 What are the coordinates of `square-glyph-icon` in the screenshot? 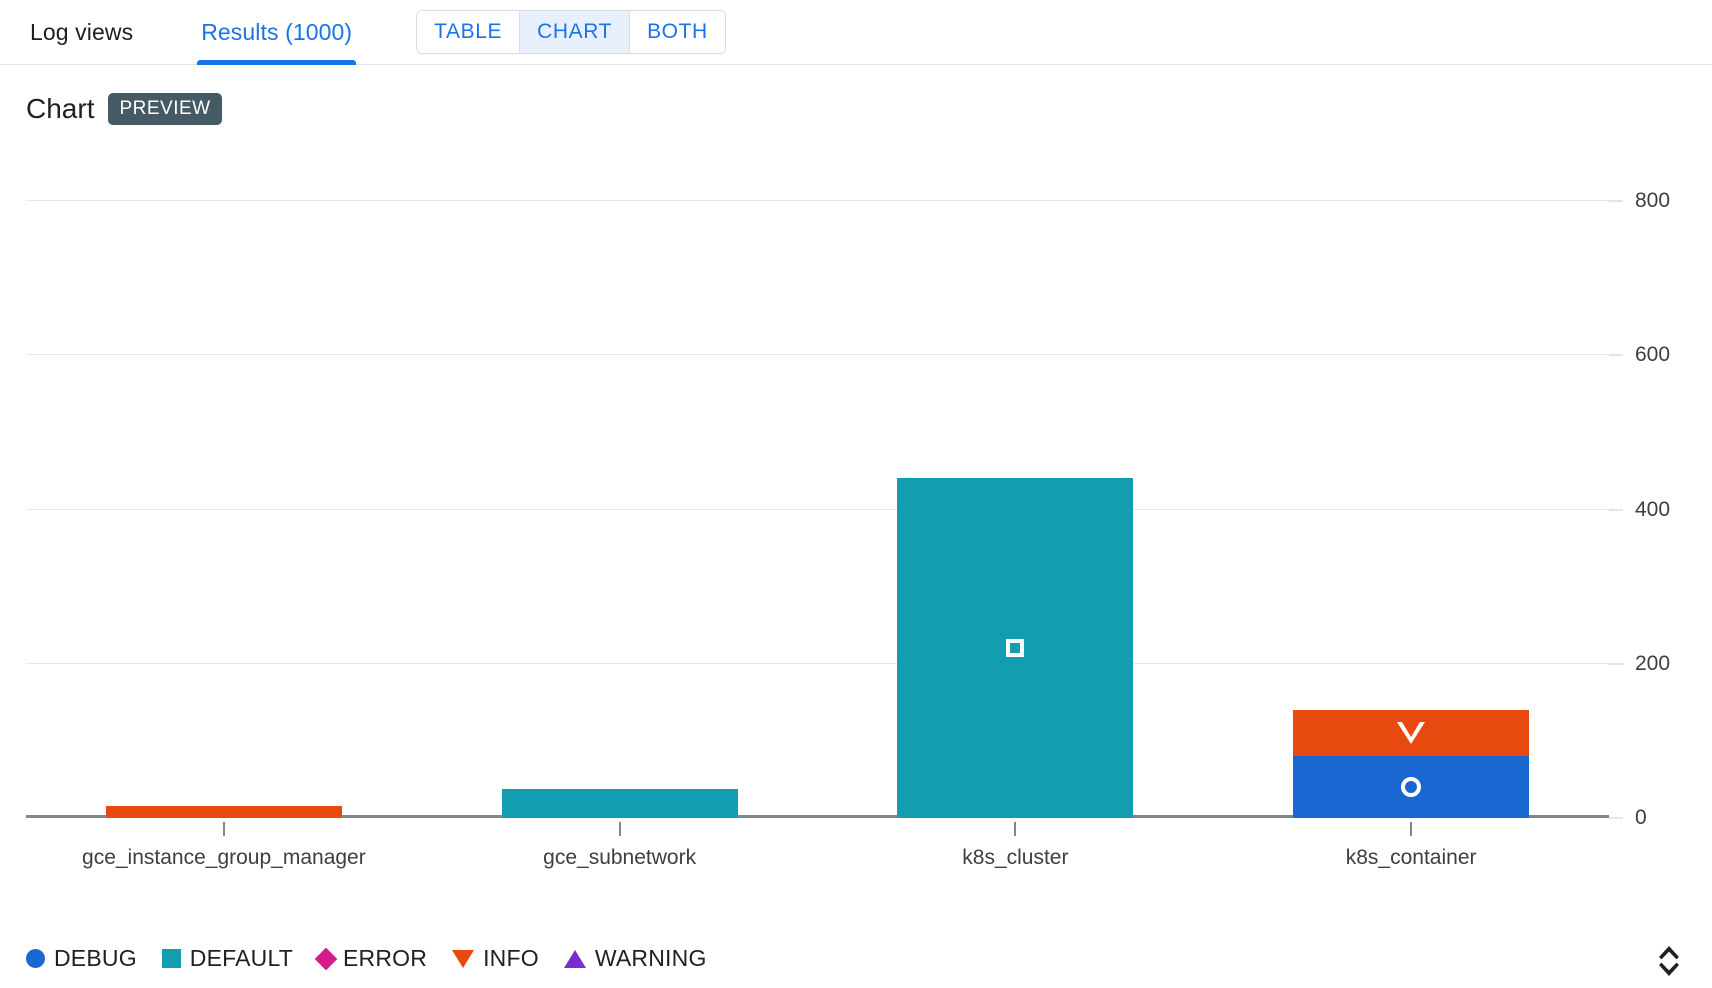 It's located at (171, 958).